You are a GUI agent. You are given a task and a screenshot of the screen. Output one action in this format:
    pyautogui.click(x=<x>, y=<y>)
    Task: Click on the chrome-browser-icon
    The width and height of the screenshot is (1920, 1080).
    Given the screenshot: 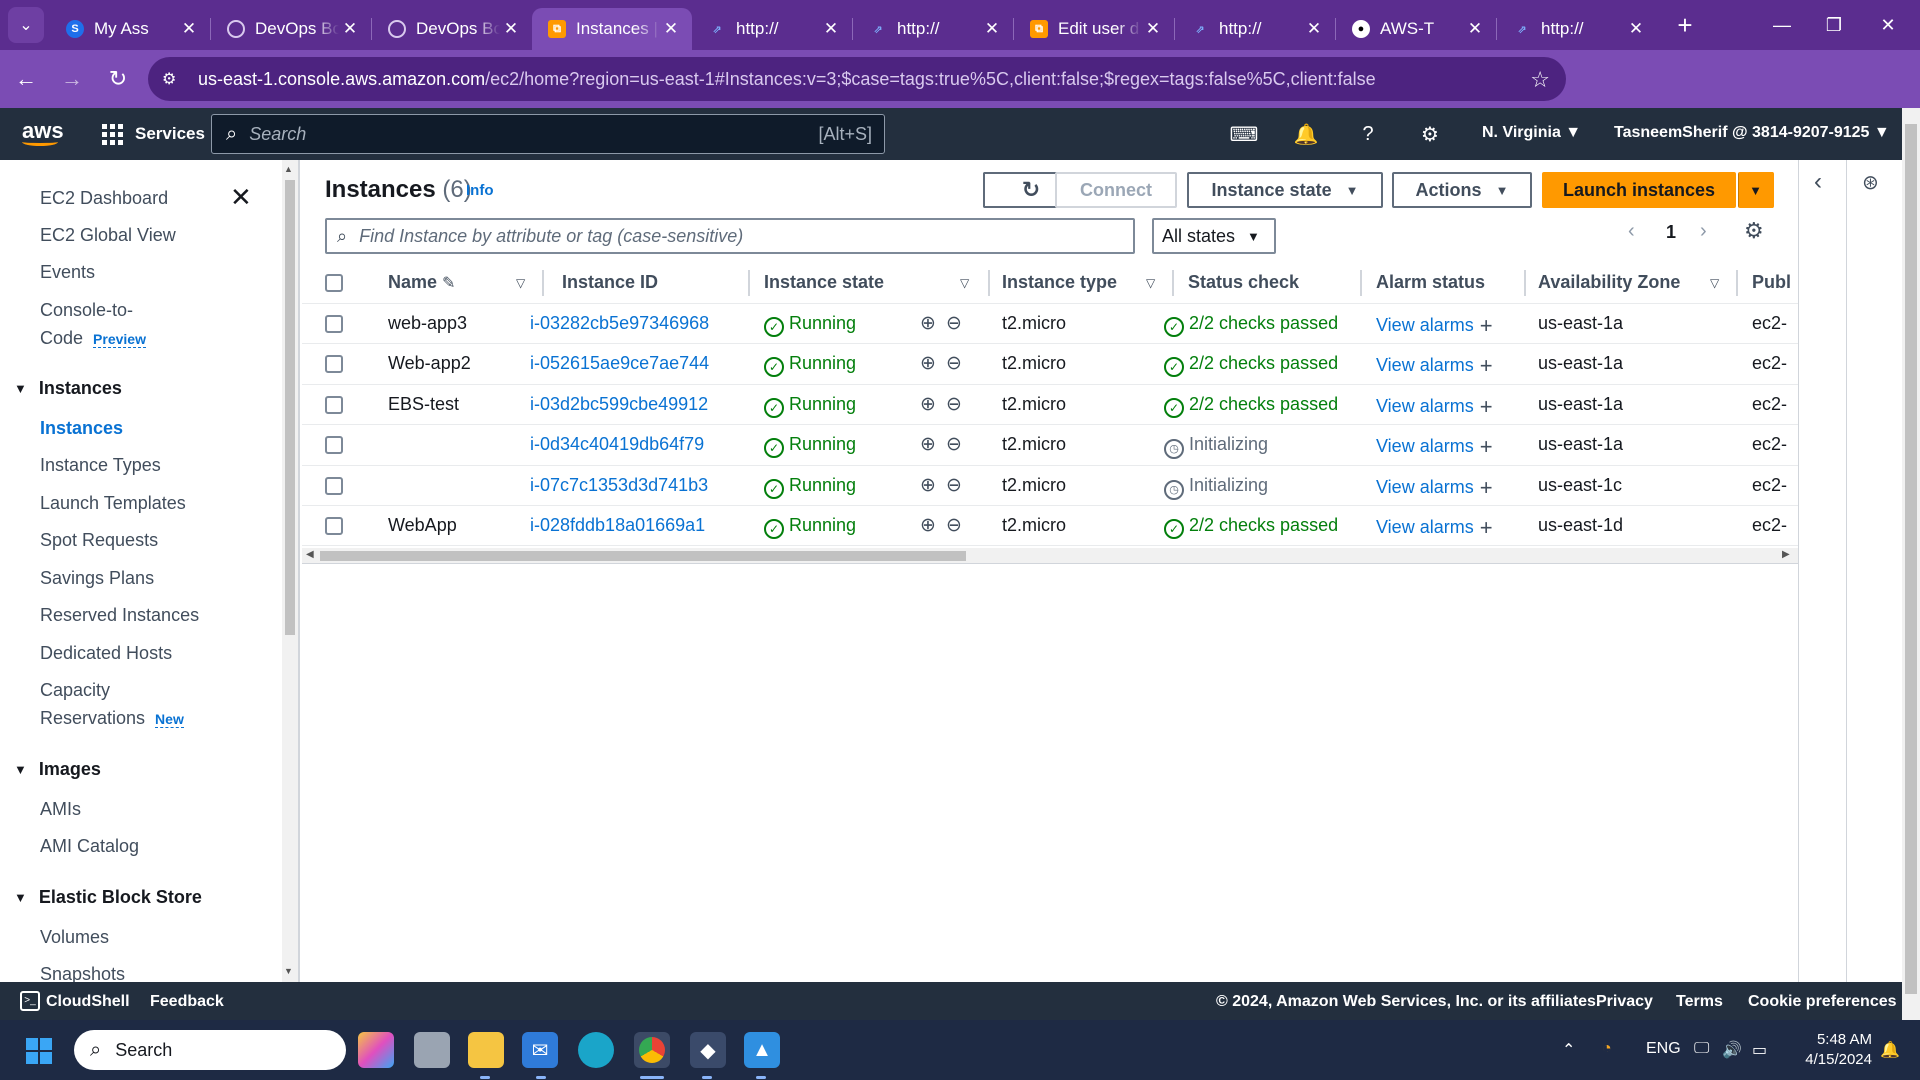 What is the action you would take?
    pyautogui.click(x=652, y=1050)
    